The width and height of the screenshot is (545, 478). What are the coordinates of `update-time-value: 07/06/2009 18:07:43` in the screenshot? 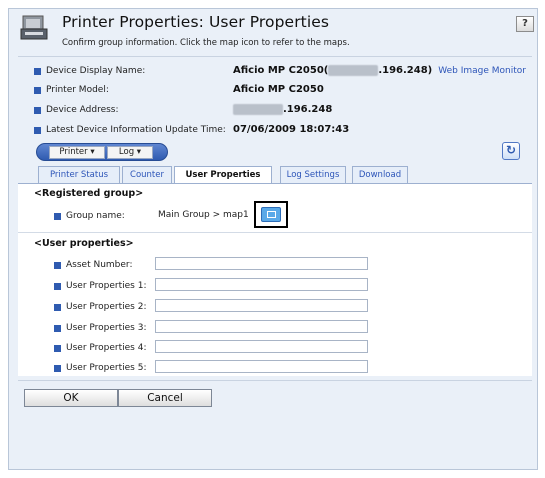 It's located at (291, 129).